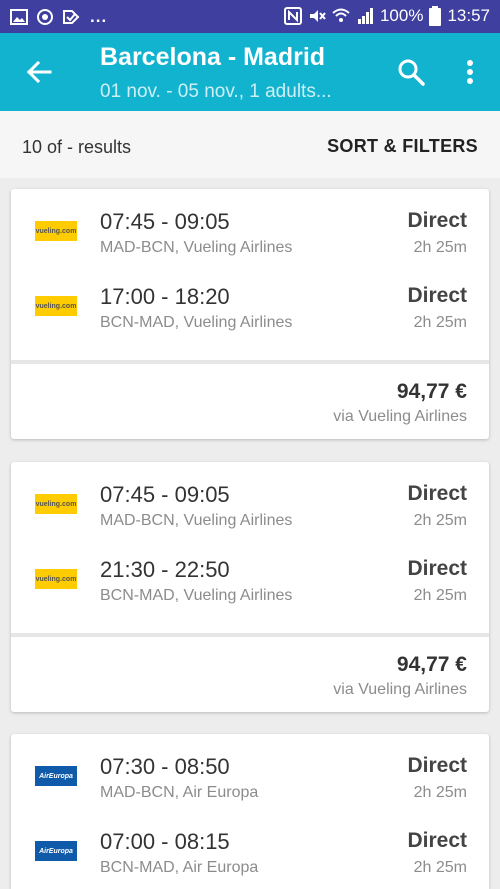 This screenshot has height=889, width=500. Describe the element at coordinates (165, 569) in the screenshot. I see `flight-times: 21:30 - 22:50` at that location.